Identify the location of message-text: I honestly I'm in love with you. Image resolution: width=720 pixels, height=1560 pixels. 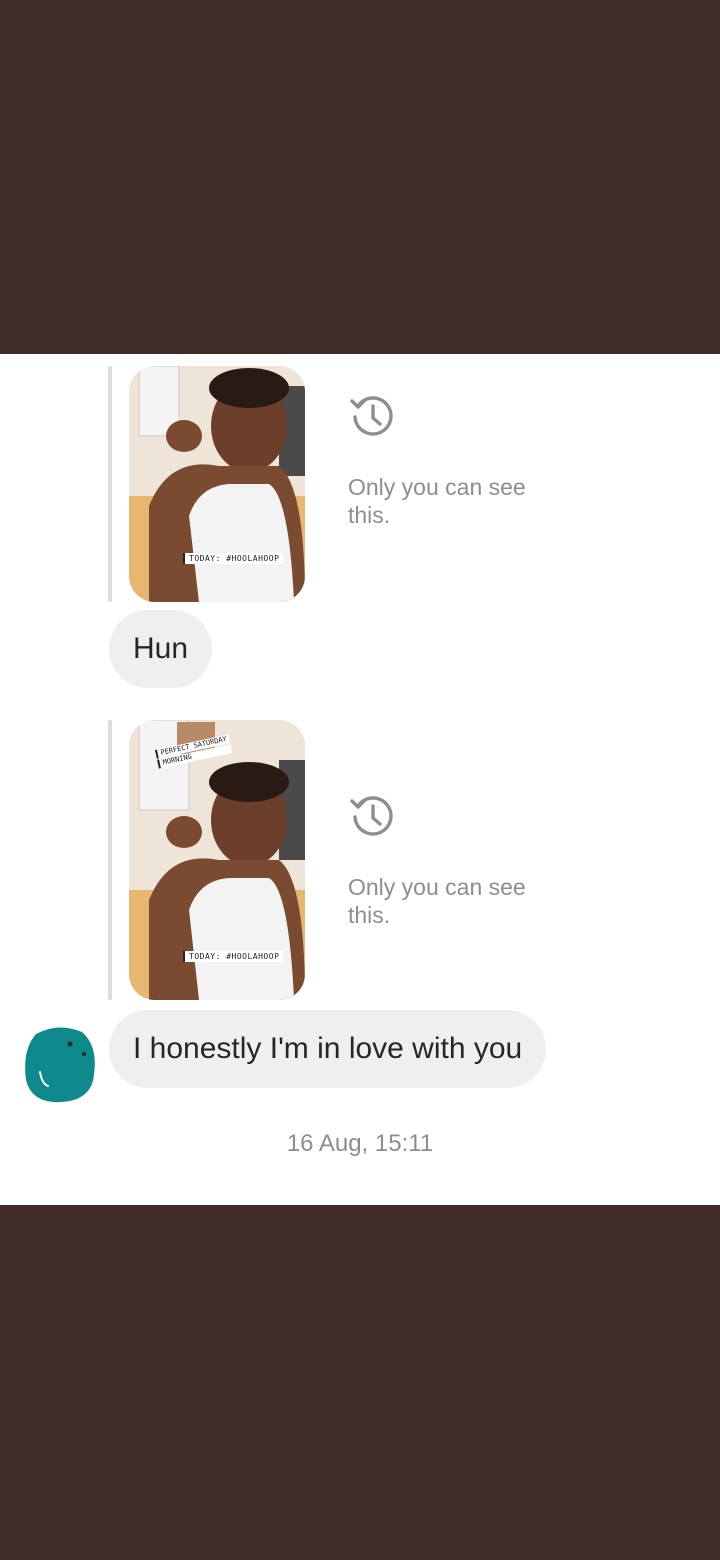
(328, 1048).